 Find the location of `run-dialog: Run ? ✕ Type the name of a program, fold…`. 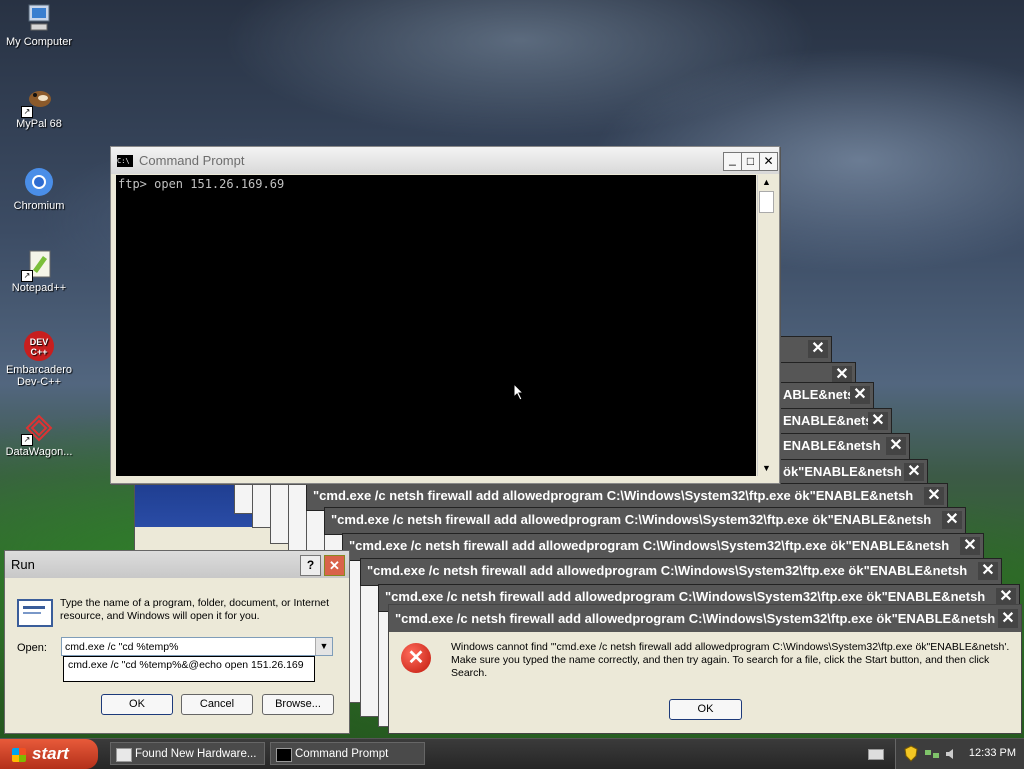

run-dialog: Run ? ✕ Type the name of a program, fold… is located at coordinates (177, 642).